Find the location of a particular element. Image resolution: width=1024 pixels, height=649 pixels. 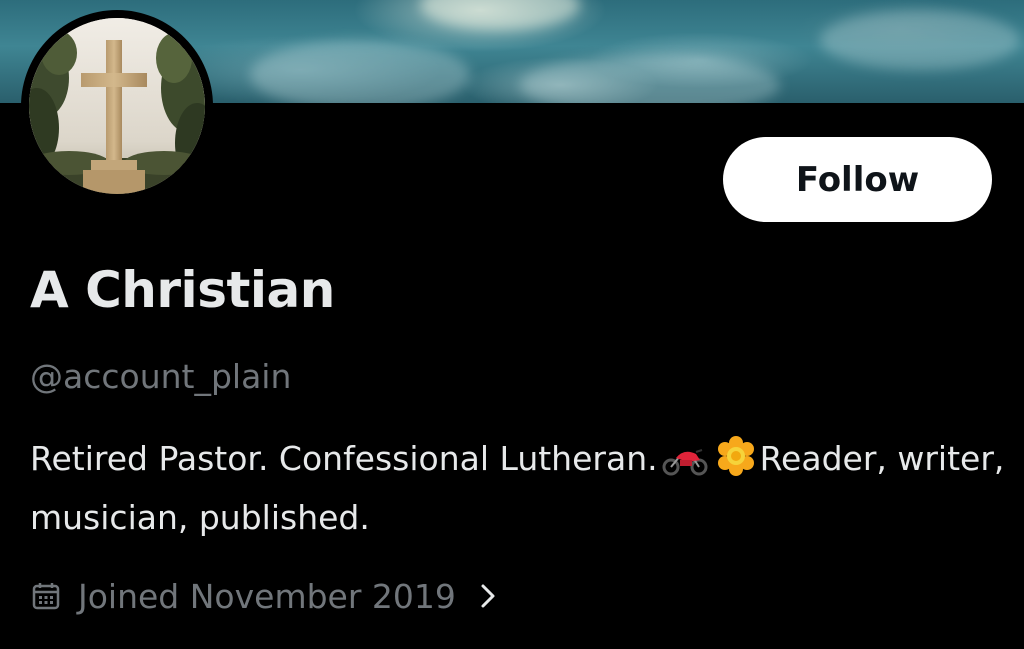

joined-text: Joined November 2019 is located at coordinates (267, 596).